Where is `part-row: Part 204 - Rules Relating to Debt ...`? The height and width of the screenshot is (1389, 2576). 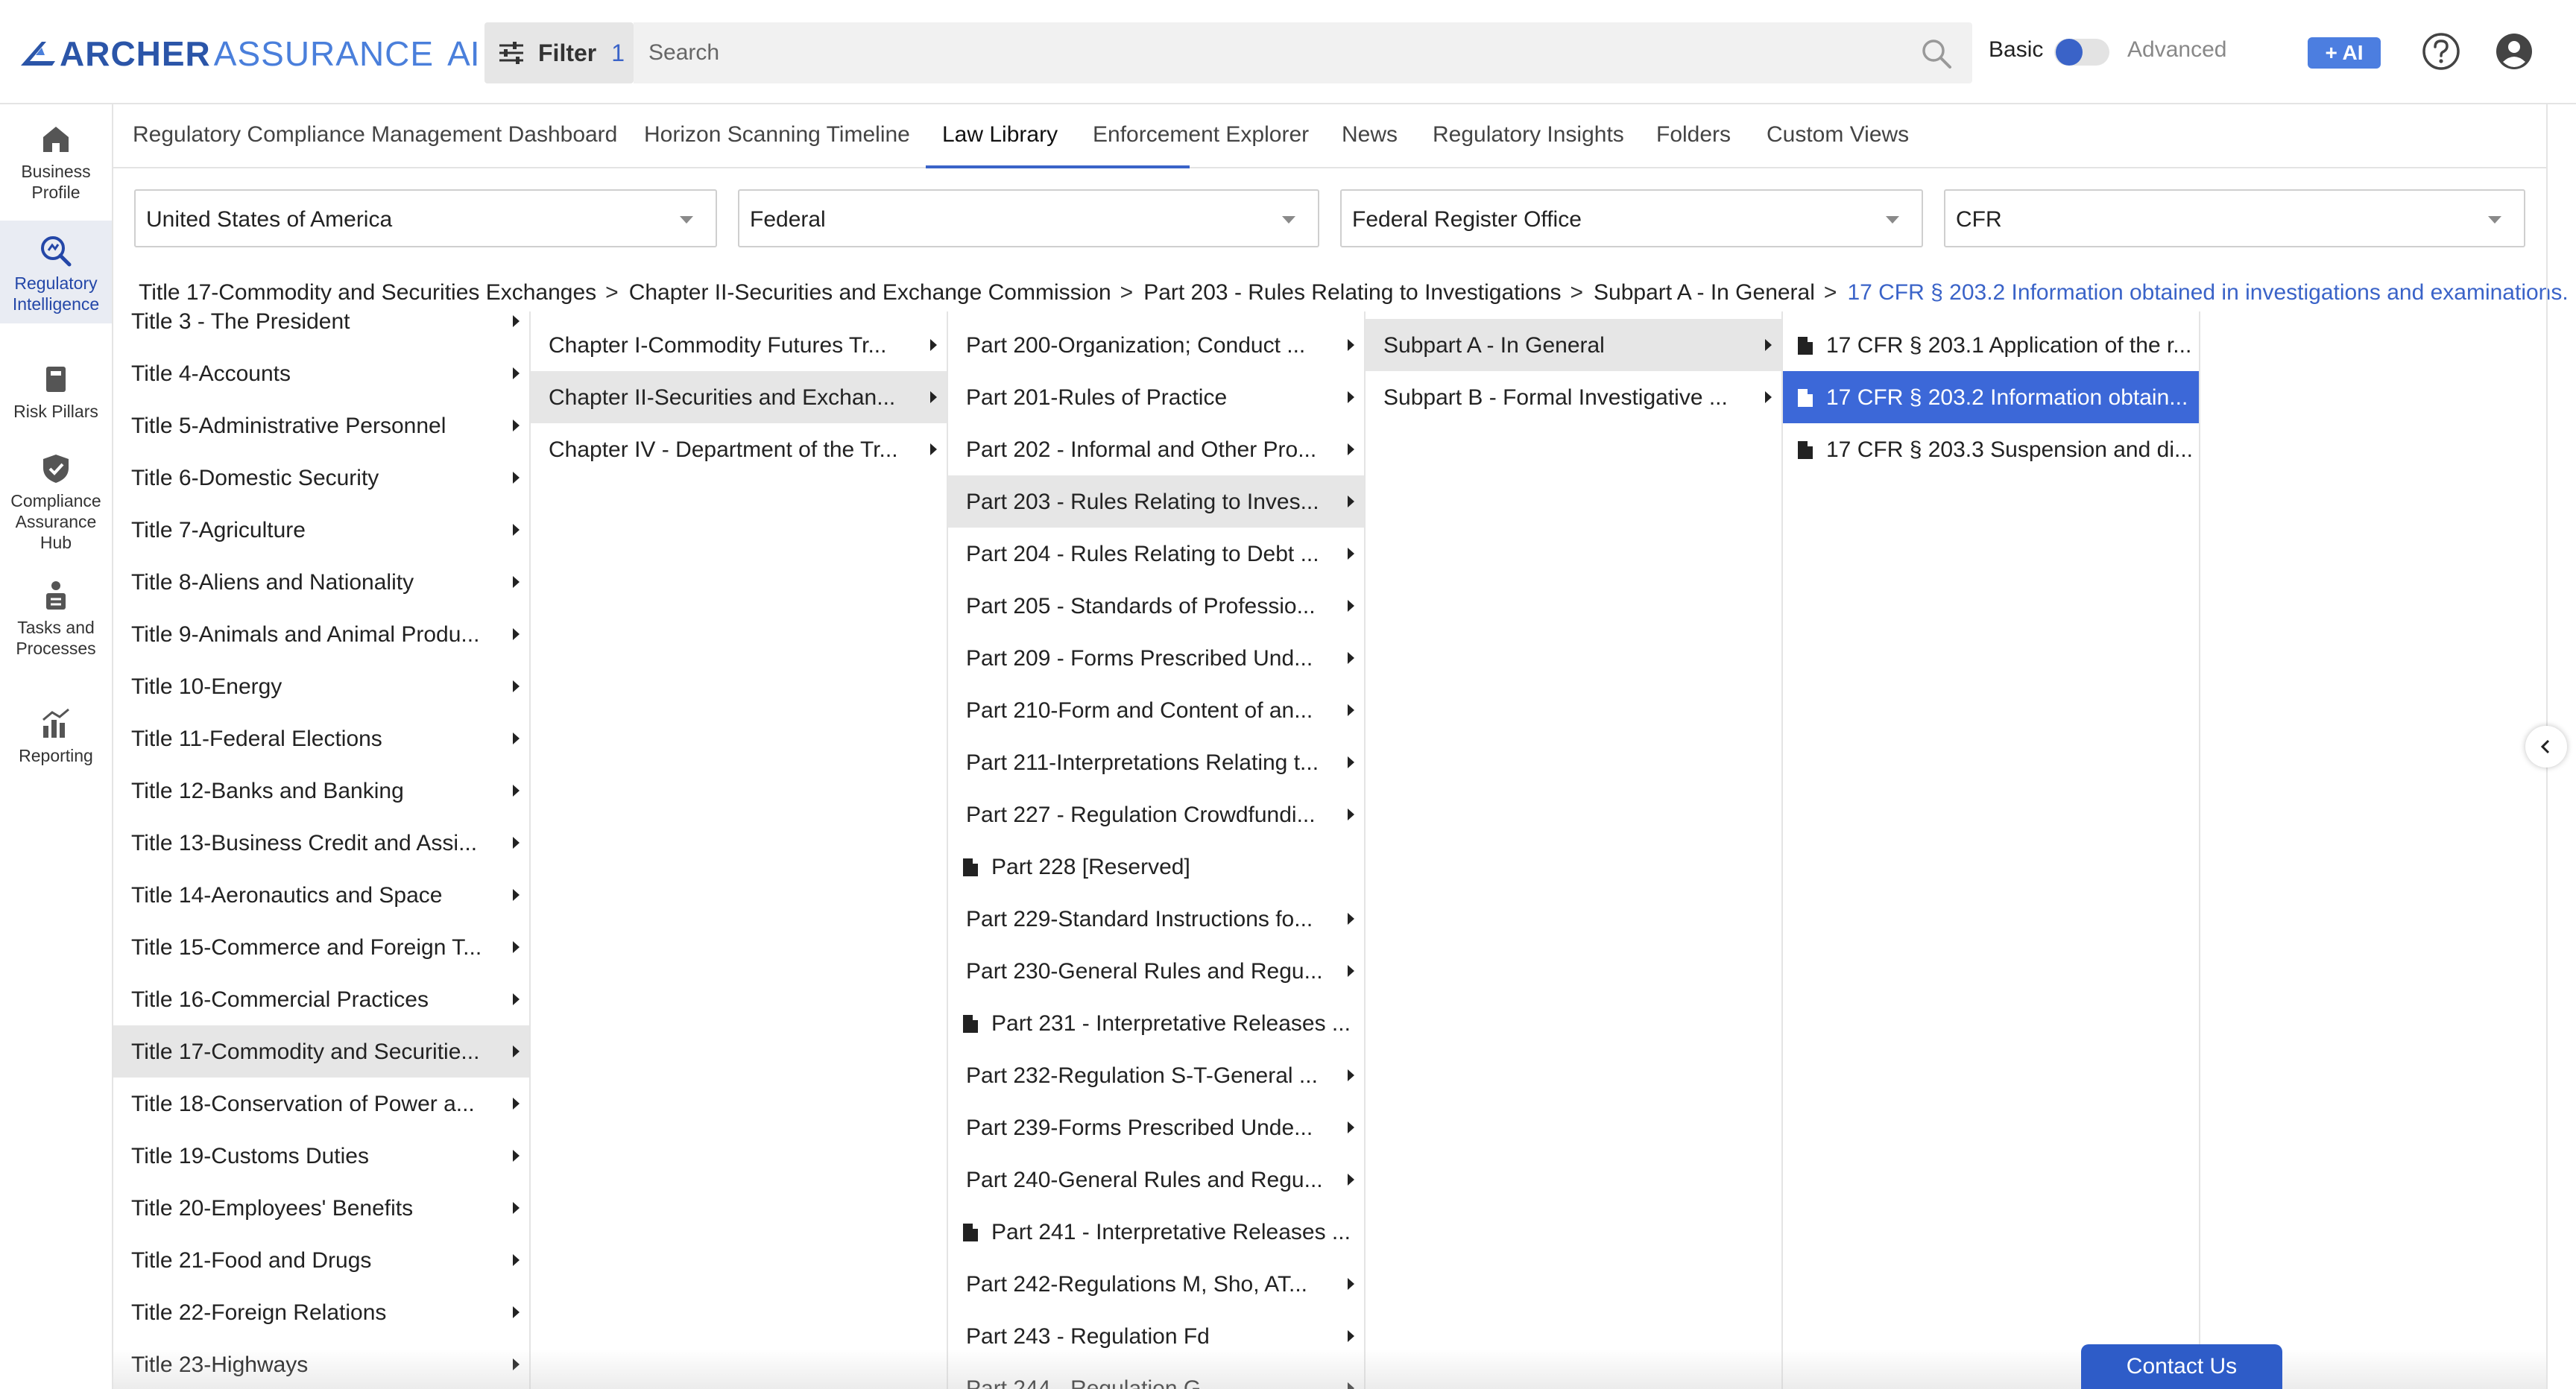 part-row: Part 204 - Rules Relating to Debt ... is located at coordinates (1156, 554).